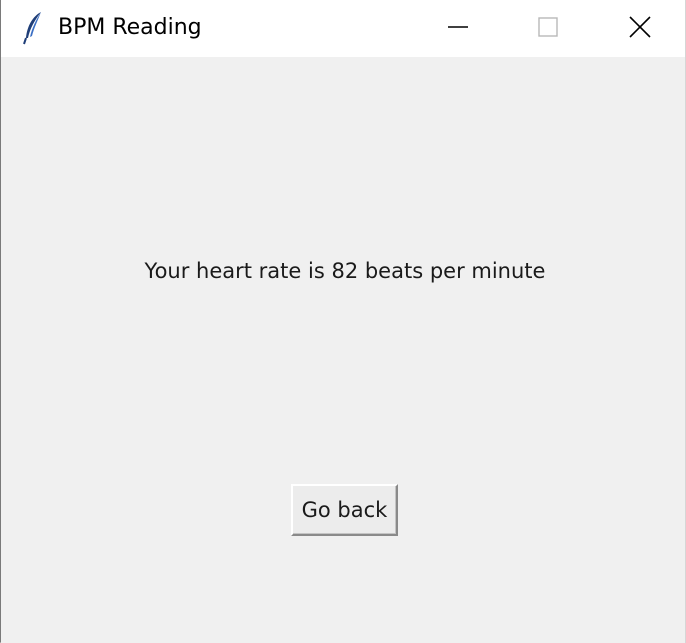  Describe the element at coordinates (130, 27) in the screenshot. I see `window-title: BPM Reading` at that location.